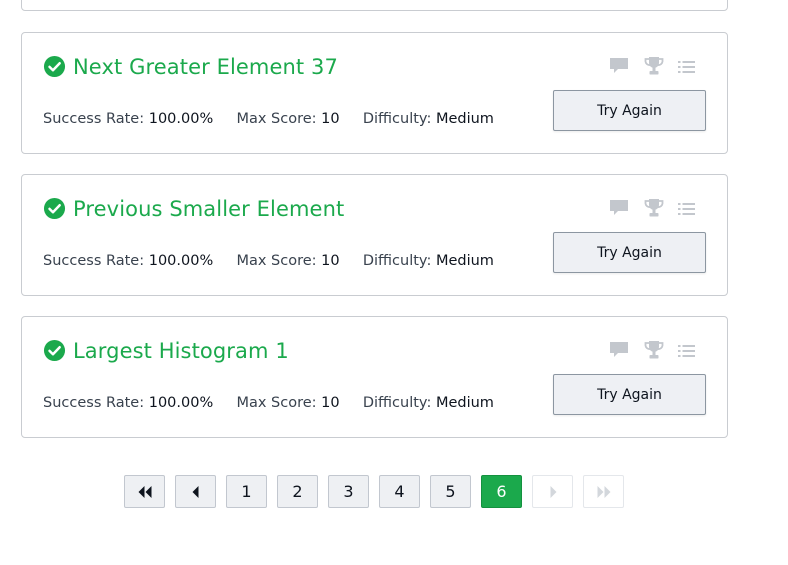 The height and width of the screenshot is (565, 788). I want to click on prev-page-button, so click(195, 491).